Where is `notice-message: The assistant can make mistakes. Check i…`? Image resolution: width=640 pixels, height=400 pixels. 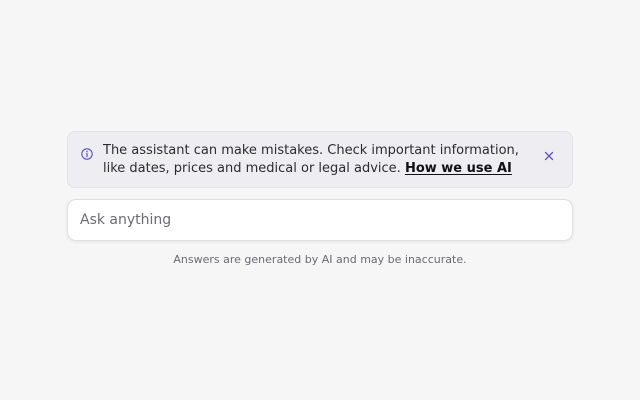
notice-message: The assistant can make mistakes. Check i… is located at coordinates (318, 160).